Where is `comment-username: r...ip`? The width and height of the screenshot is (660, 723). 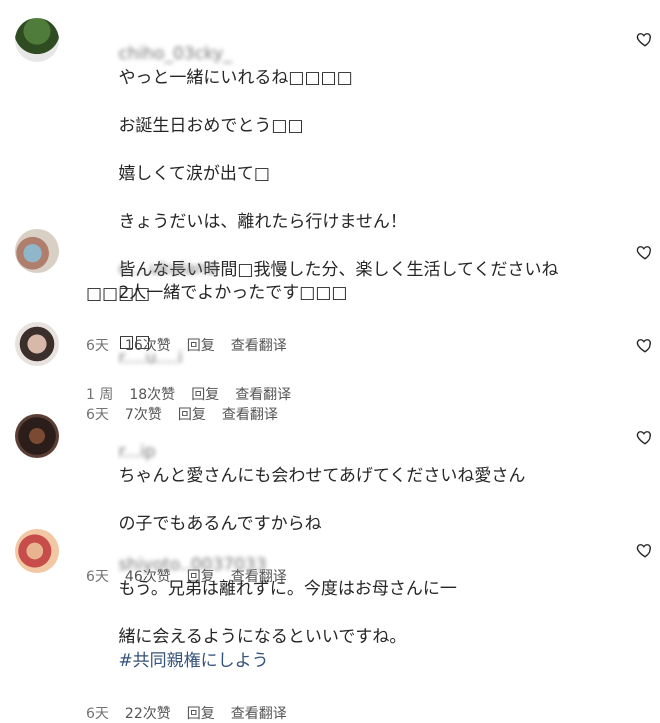 comment-username: r...ip is located at coordinates (136, 452).